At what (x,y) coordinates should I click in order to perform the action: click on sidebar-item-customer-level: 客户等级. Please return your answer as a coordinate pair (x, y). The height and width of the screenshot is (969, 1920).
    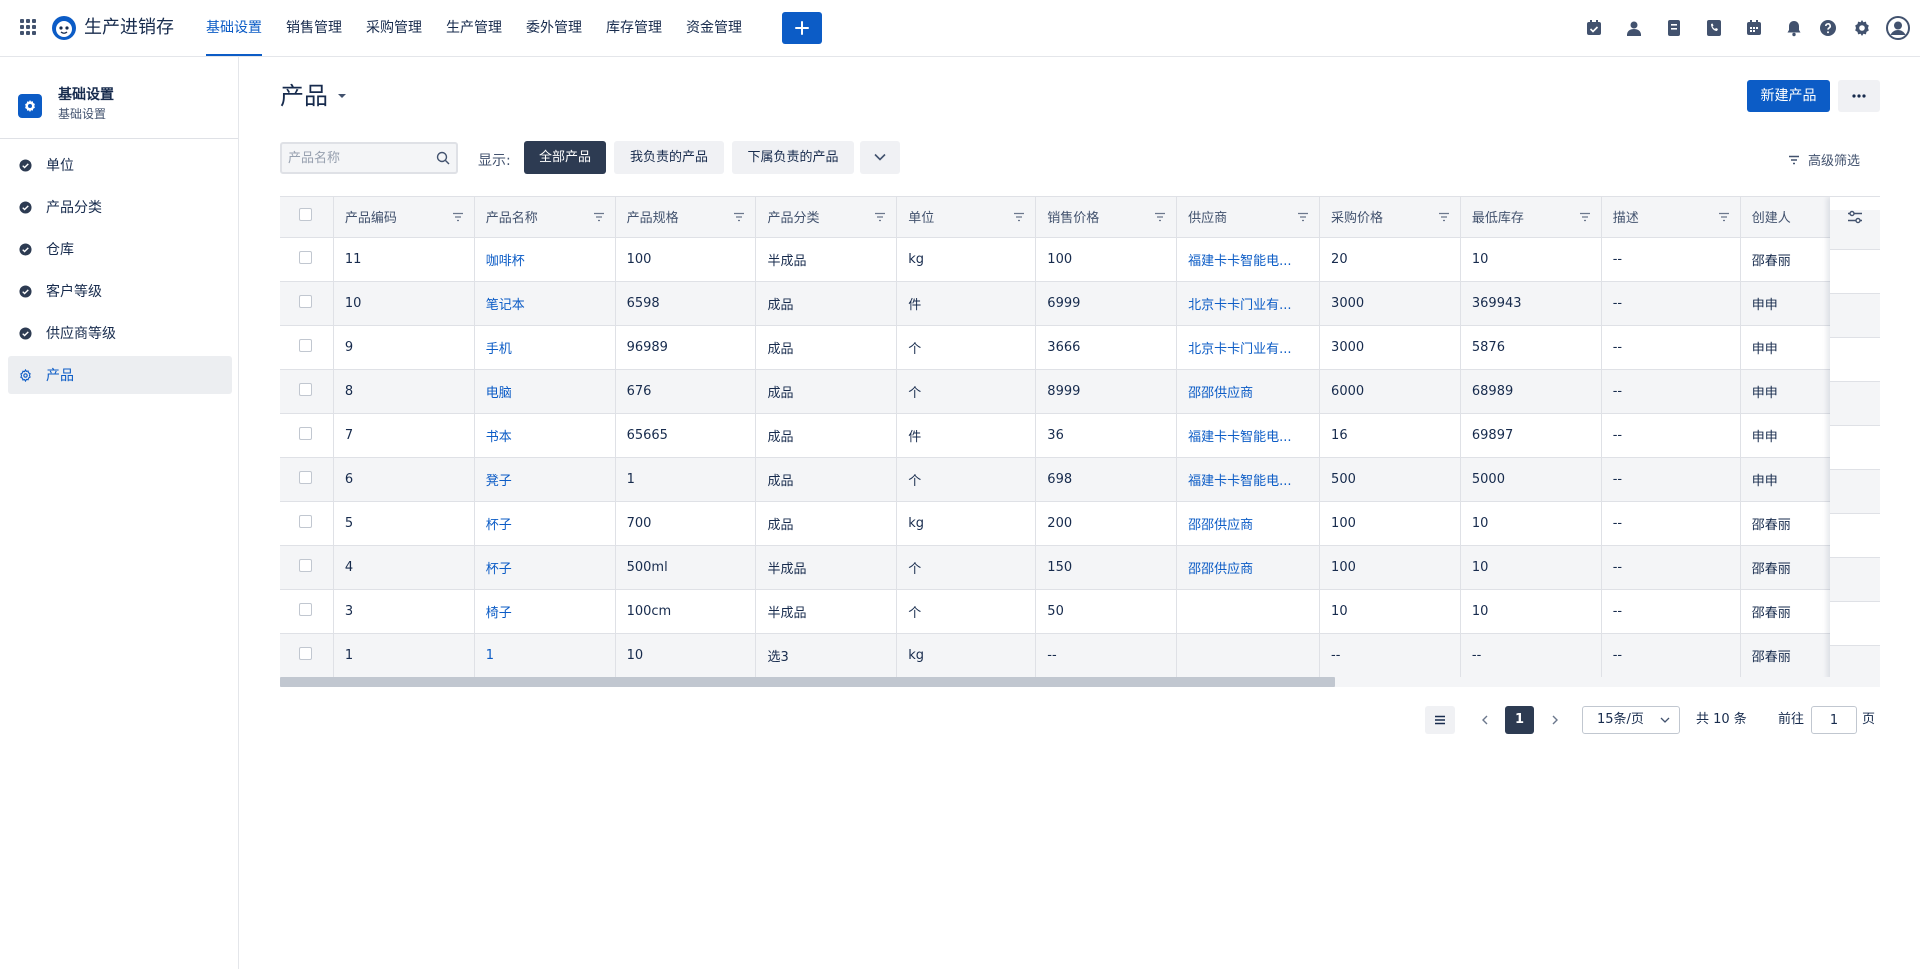
    Looking at the image, I should click on (120, 291).